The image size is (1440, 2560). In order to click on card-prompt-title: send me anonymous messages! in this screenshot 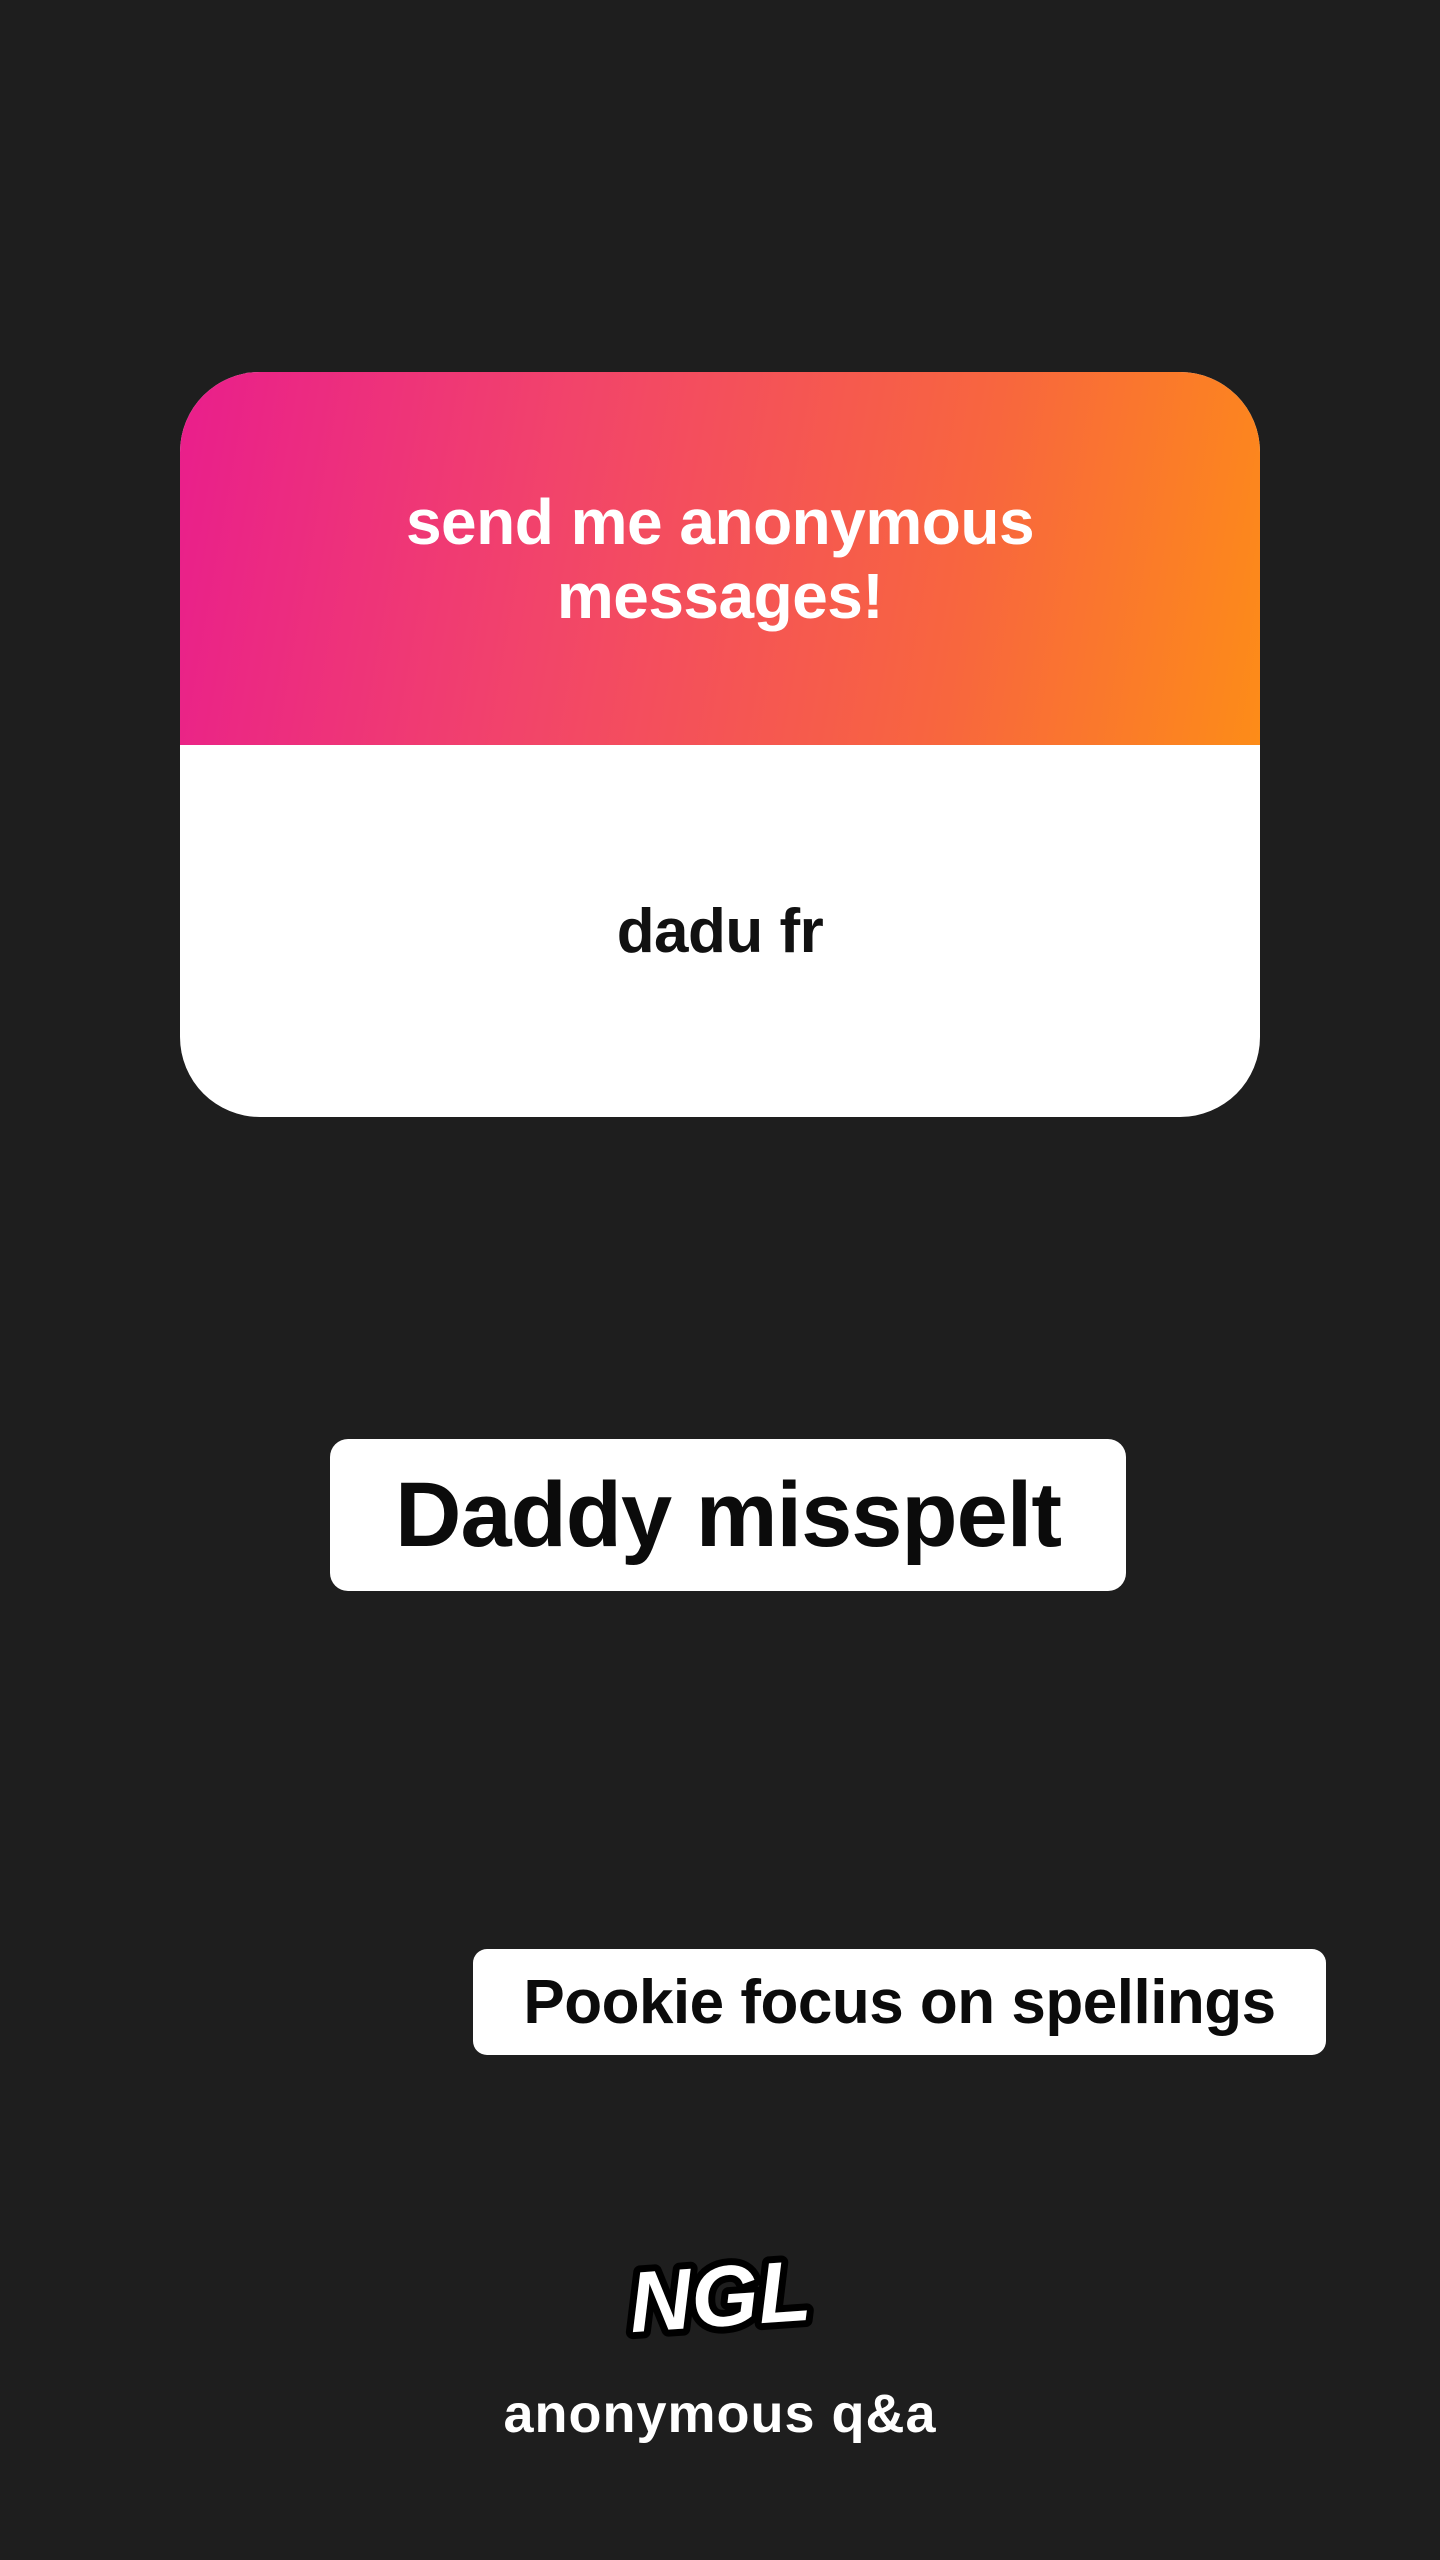, I will do `click(720, 558)`.